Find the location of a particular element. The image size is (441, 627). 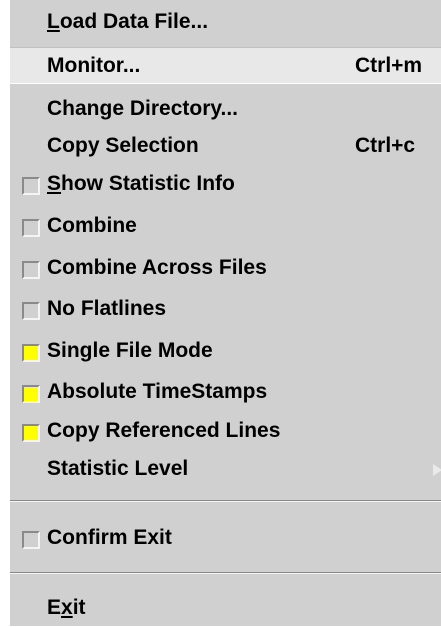

menu-item-exit: Exit is located at coordinates (225, 608).